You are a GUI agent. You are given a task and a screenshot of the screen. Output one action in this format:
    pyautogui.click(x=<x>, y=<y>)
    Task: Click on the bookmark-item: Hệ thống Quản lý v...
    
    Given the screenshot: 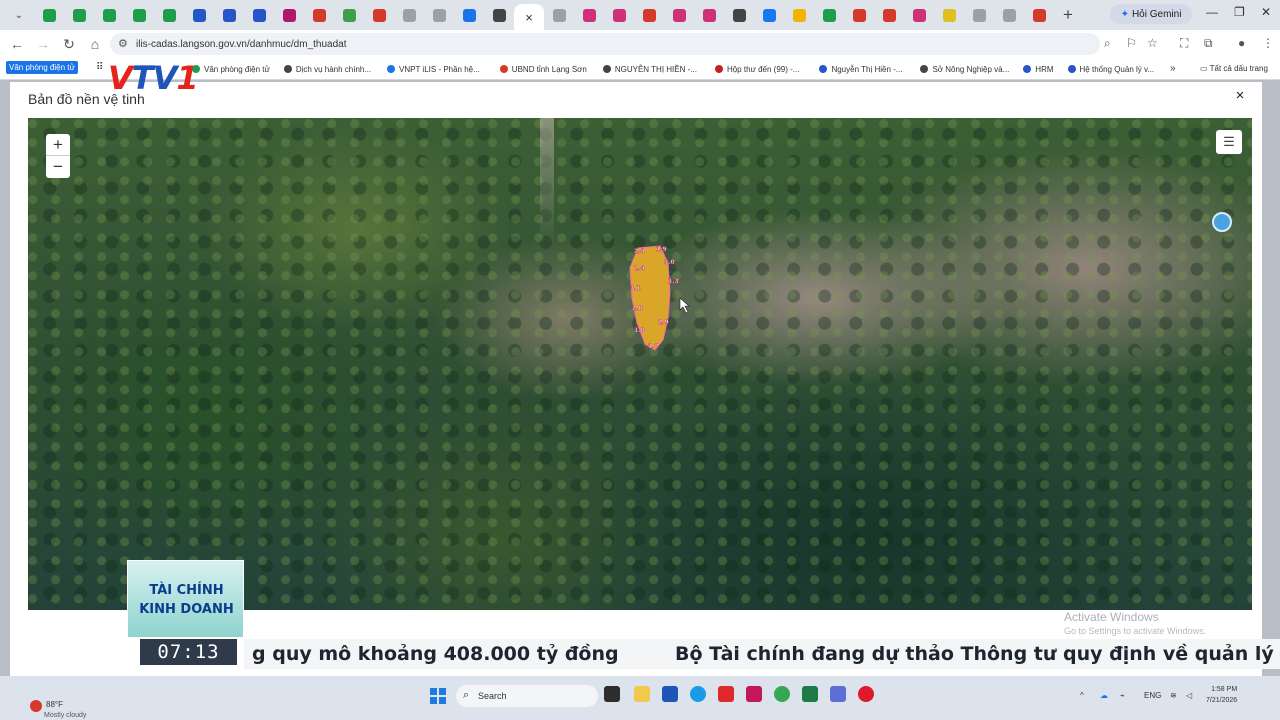 What is the action you would take?
    pyautogui.click(x=1110, y=69)
    